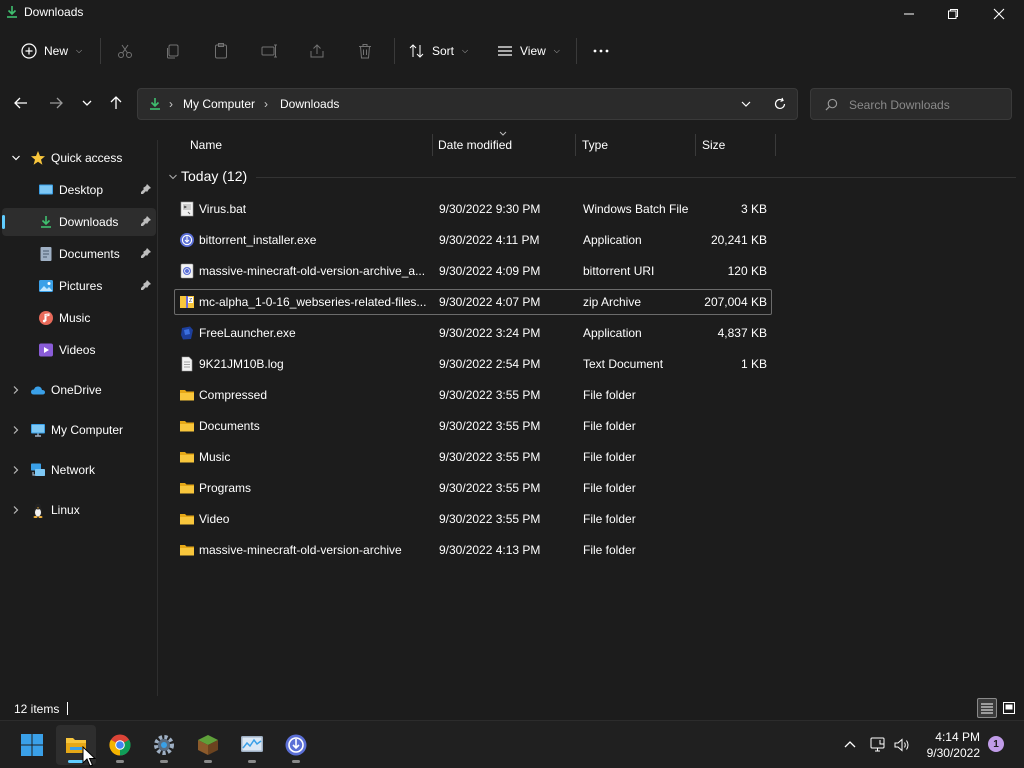 This screenshot has width=1024, height=768. What do you see at coordinates (21, 103) in the screenshot?
I see `back-button` at bounding box center [21, 103].